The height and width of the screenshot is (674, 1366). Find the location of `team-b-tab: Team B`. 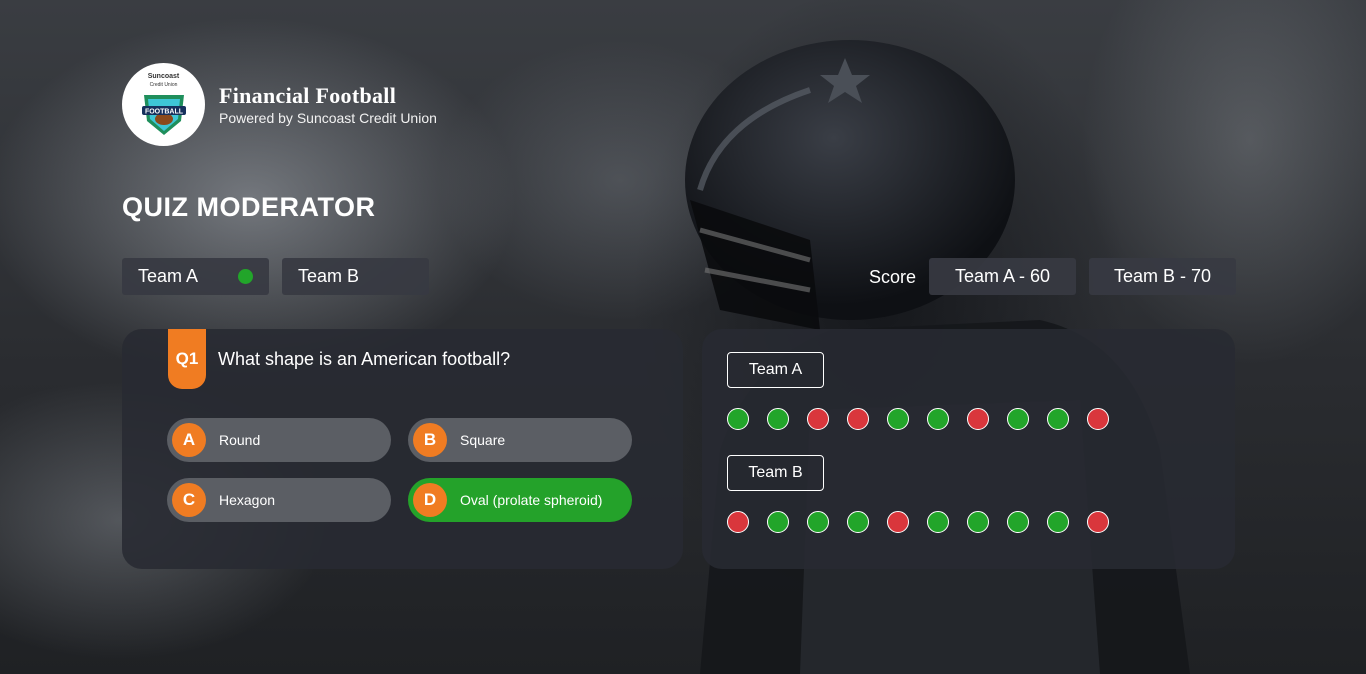

team-b-tab: Team B is located at coordinates (355, 276).